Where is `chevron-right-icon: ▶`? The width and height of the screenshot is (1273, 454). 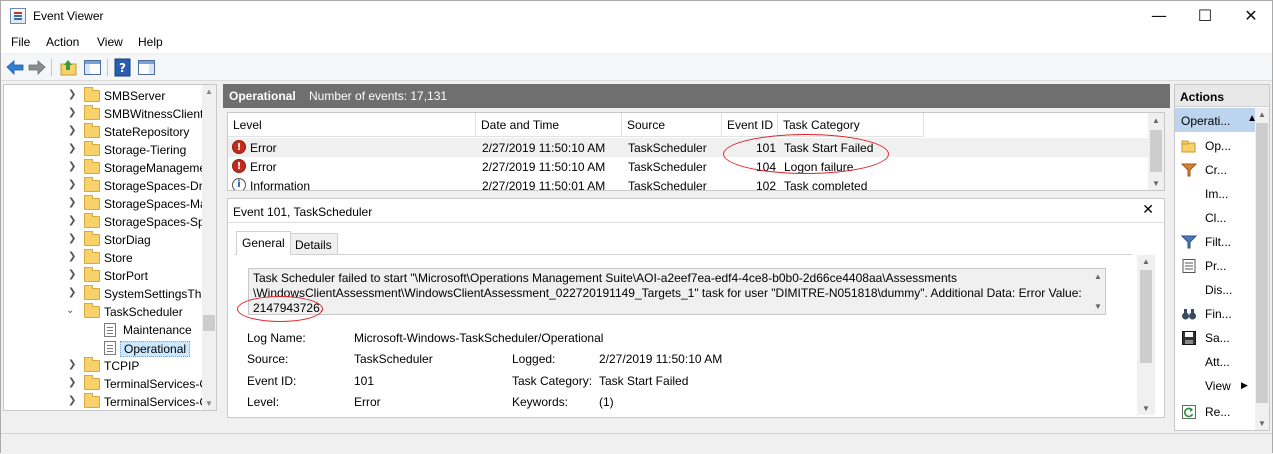
chevron-right-icon: ▶ is located at coordinates (1244, 385).